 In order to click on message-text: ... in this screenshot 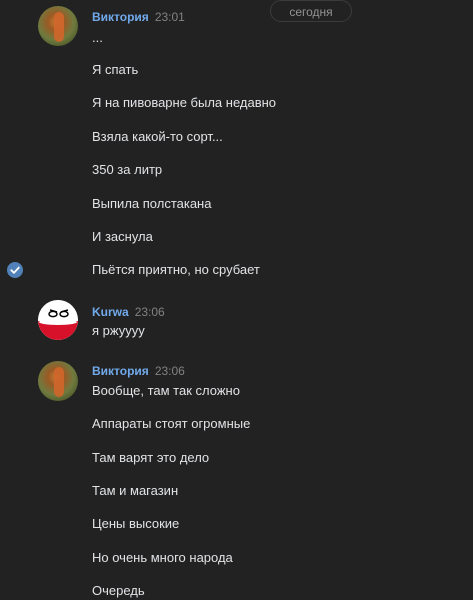, I will do `click(97, 37)`.